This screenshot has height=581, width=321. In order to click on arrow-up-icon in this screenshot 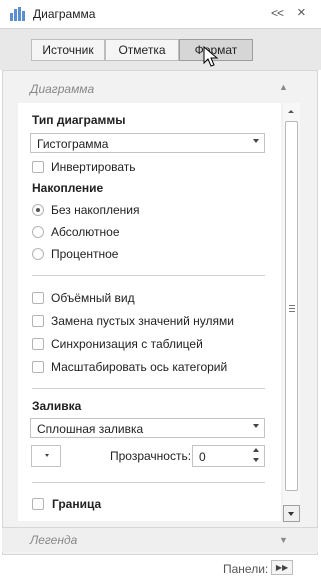, I will do `click(291, 111)`.